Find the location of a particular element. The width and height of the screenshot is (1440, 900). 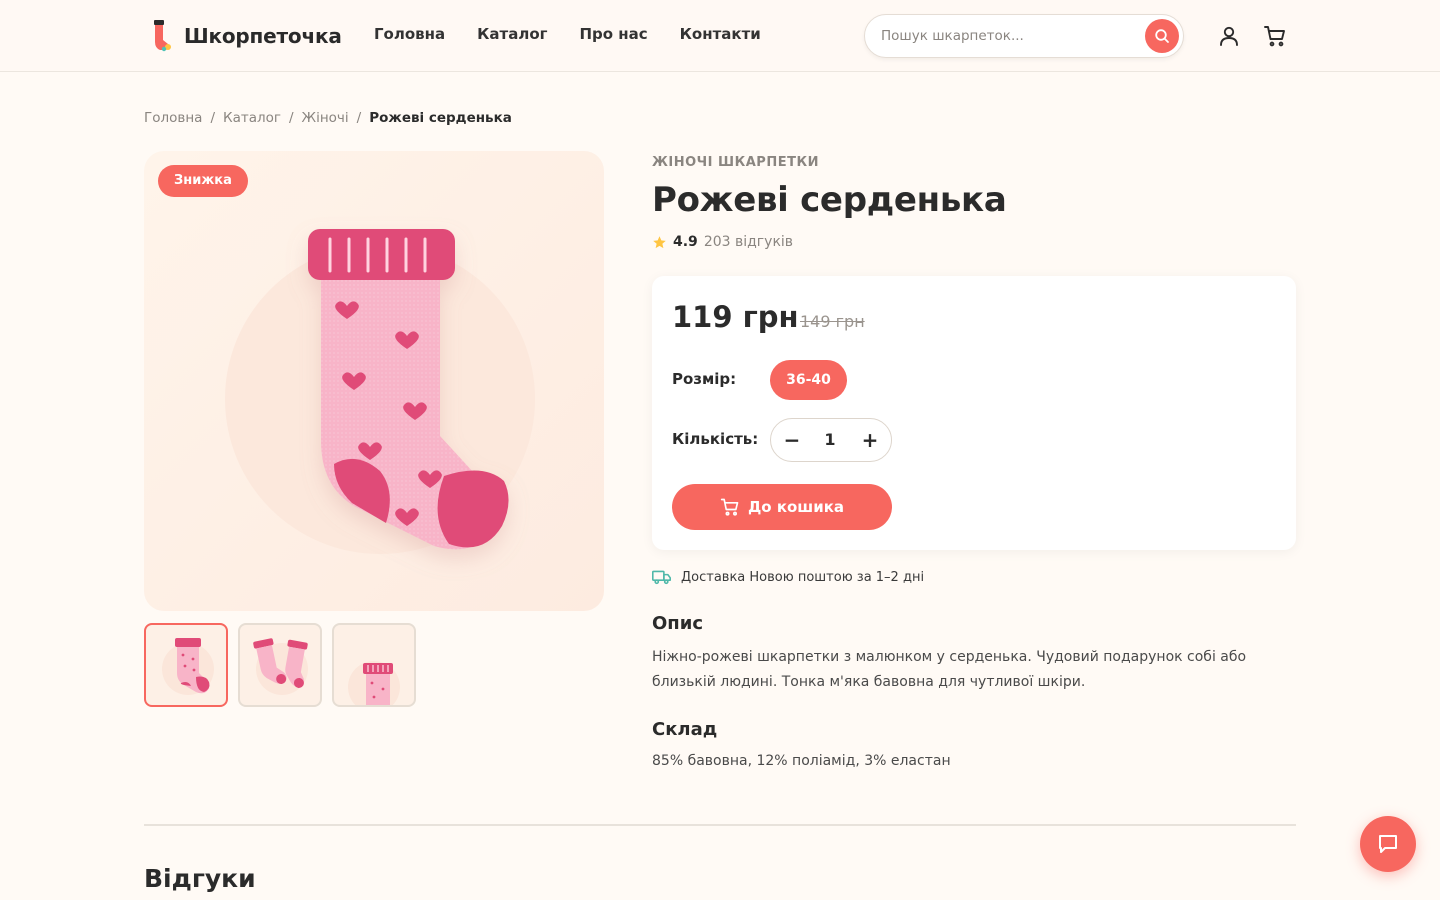

sock-thumbnail-image is located at coordinates (188, 666).